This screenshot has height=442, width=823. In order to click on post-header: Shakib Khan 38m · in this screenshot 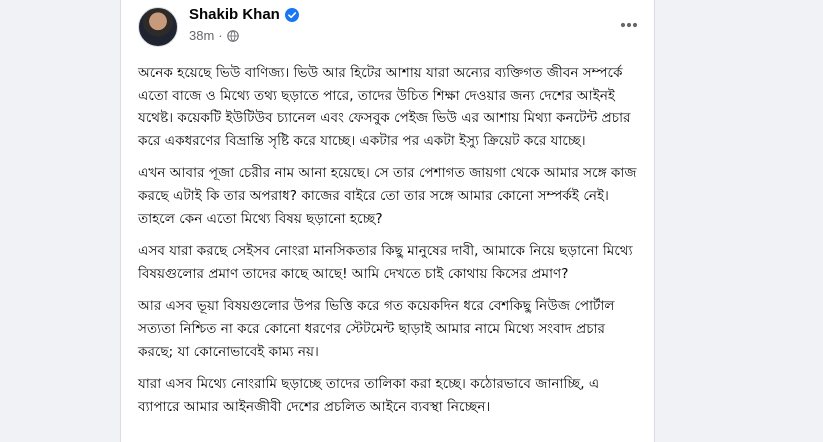, I will do `click(387, 26)`.